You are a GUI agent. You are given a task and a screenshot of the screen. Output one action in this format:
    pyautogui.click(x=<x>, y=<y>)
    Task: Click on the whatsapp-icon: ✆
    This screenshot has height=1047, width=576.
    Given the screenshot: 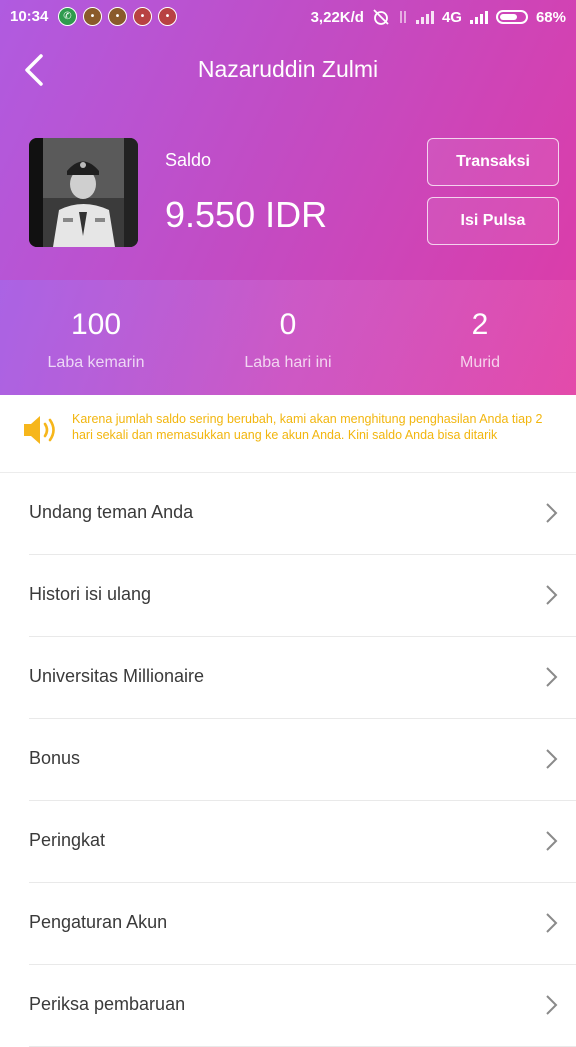 What is the action you would take?
    pyautogui.click(x=67, y=16)
    